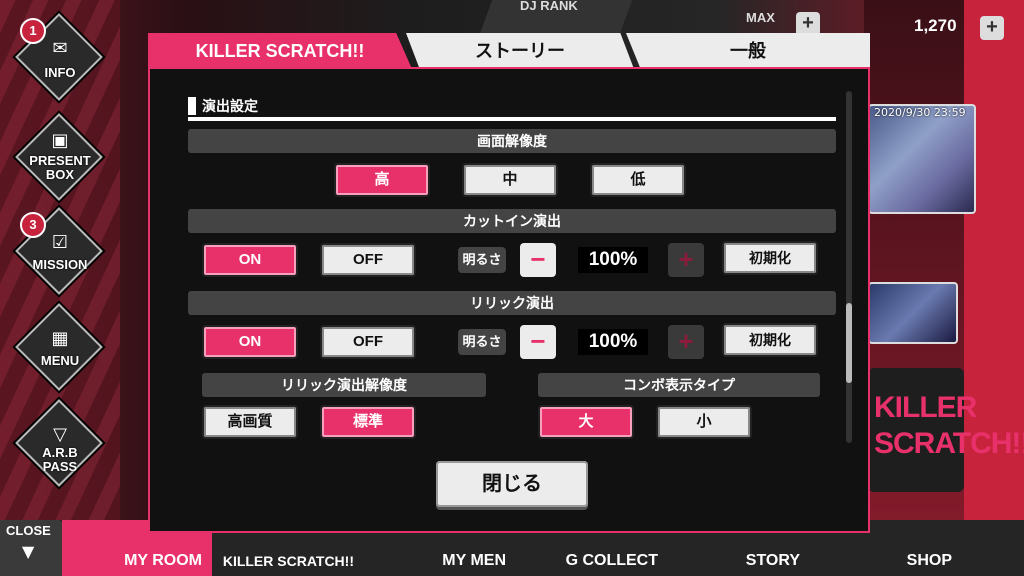 This screenshot has height=576, width=1024. I want to click on cutin-on-button: ON, so click(250, 260).